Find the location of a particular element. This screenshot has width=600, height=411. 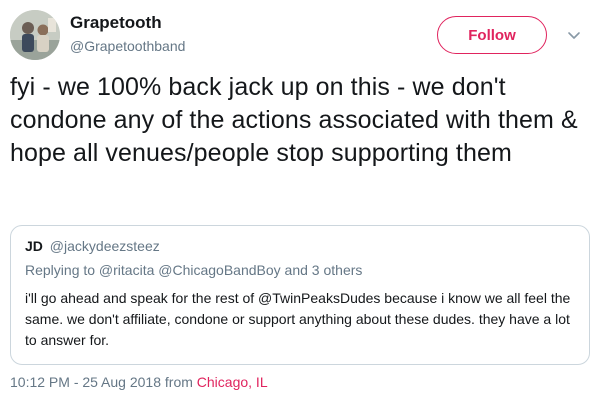

quoted-author: JD @jackydeezsteez is located at coordinates (92, 246).